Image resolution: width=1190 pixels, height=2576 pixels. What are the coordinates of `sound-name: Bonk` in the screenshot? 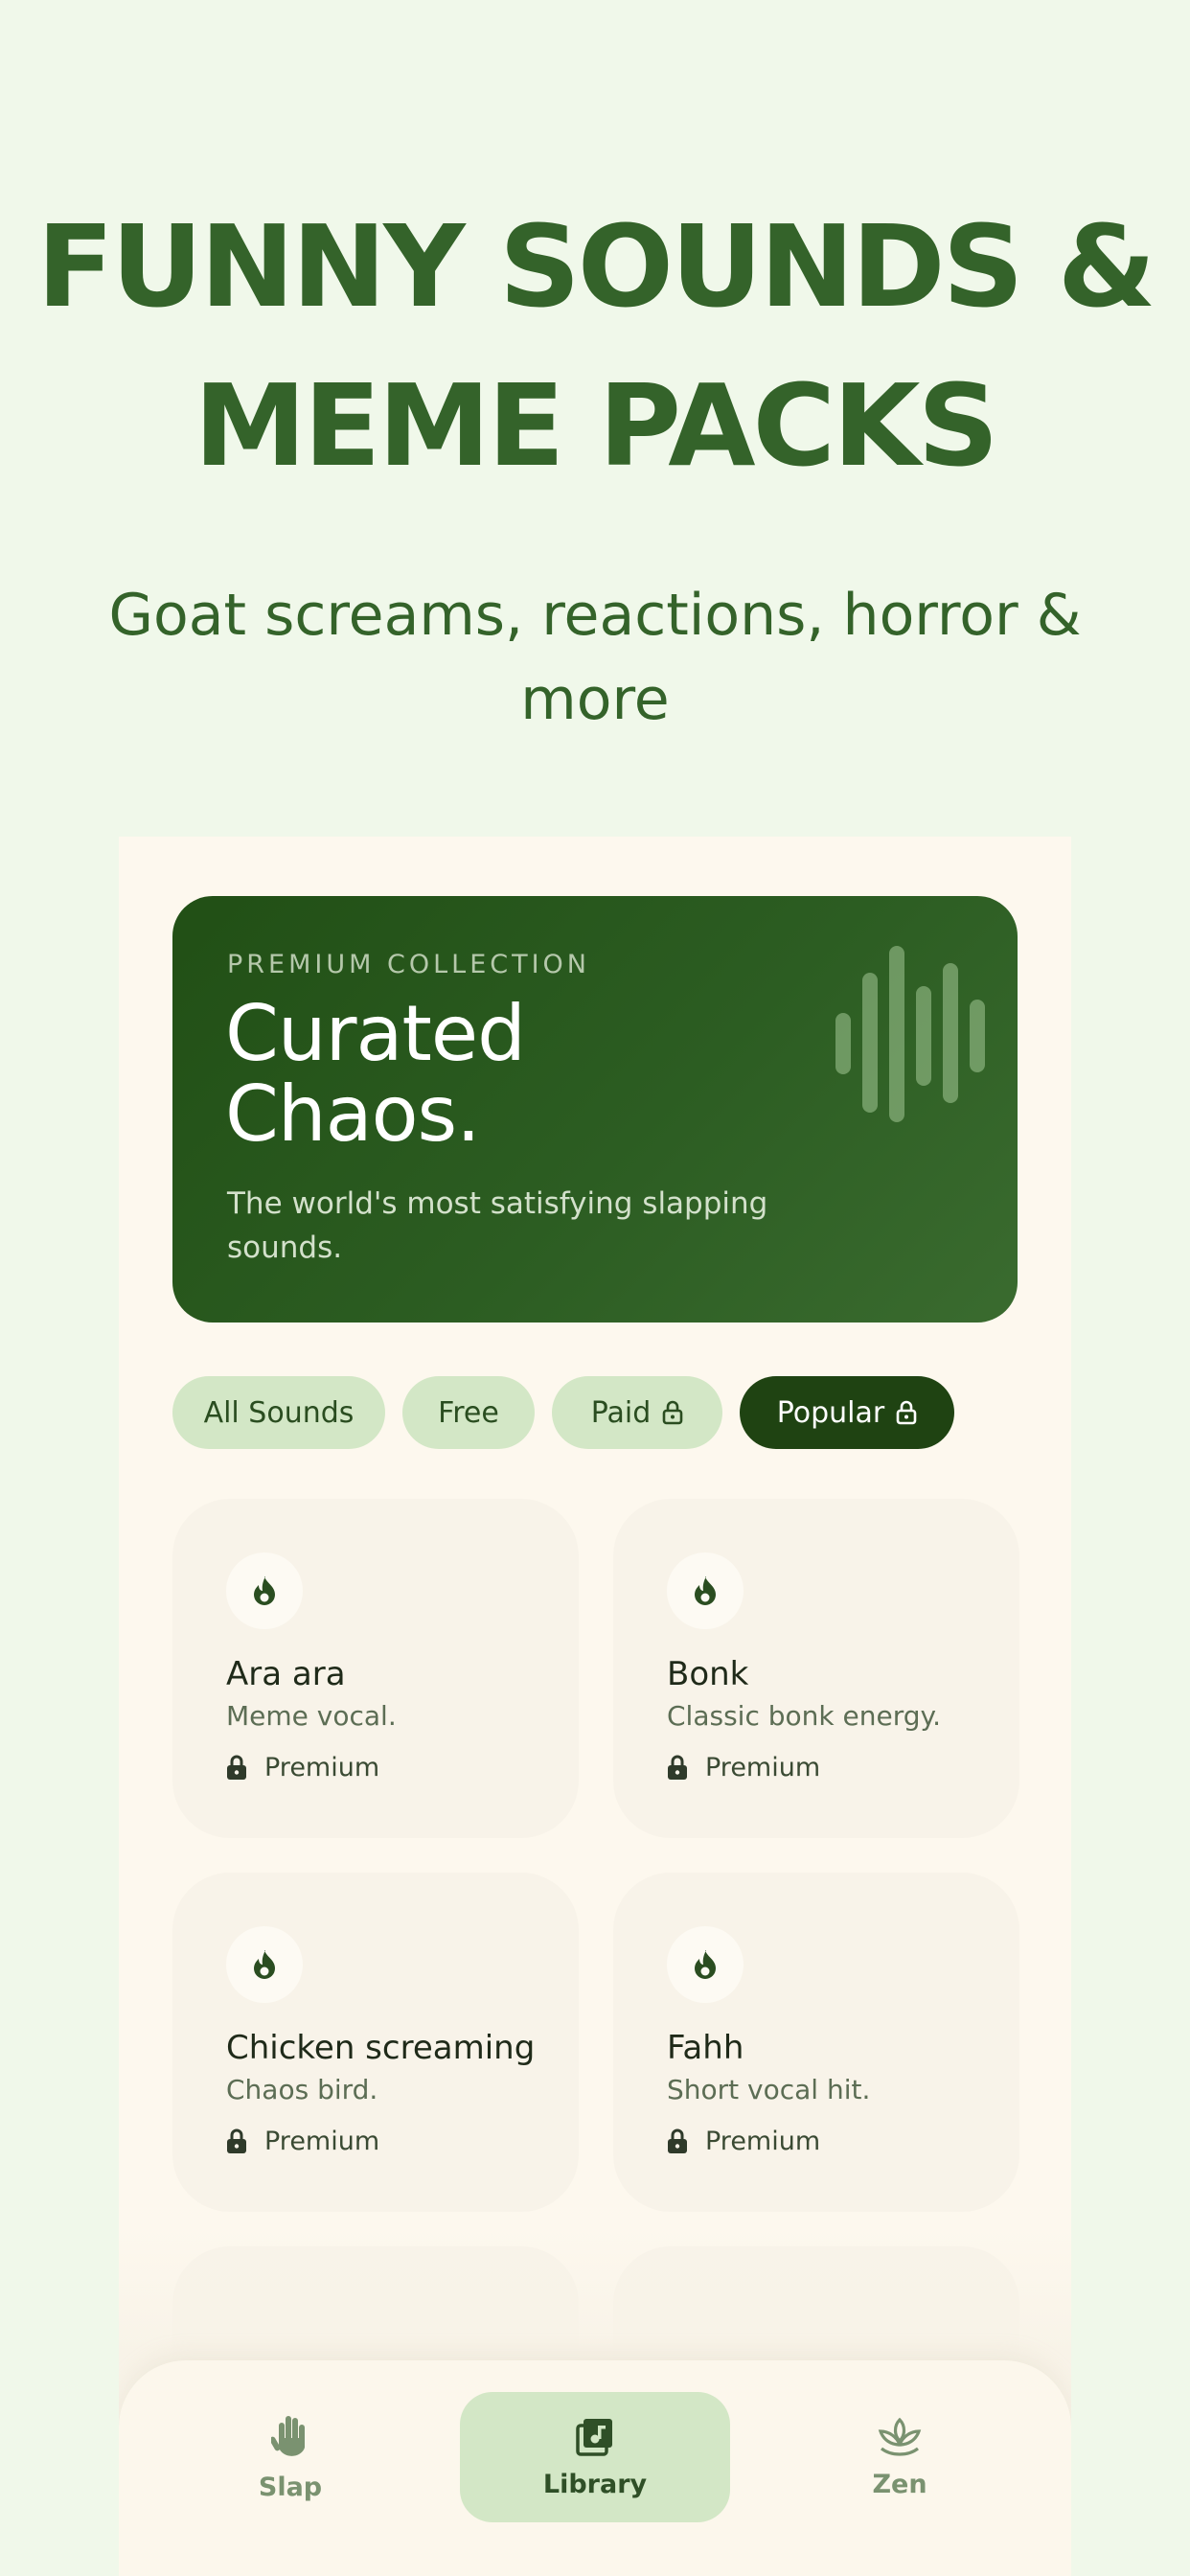 It's located at (708, 1674).